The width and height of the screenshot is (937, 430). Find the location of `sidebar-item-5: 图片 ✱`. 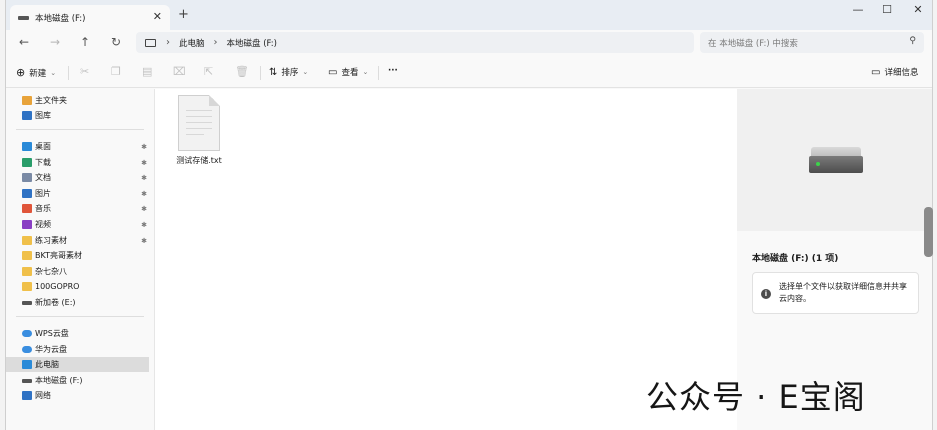

sidebar-item-5: 图片 ✱ is located at coordinates (77, 193).